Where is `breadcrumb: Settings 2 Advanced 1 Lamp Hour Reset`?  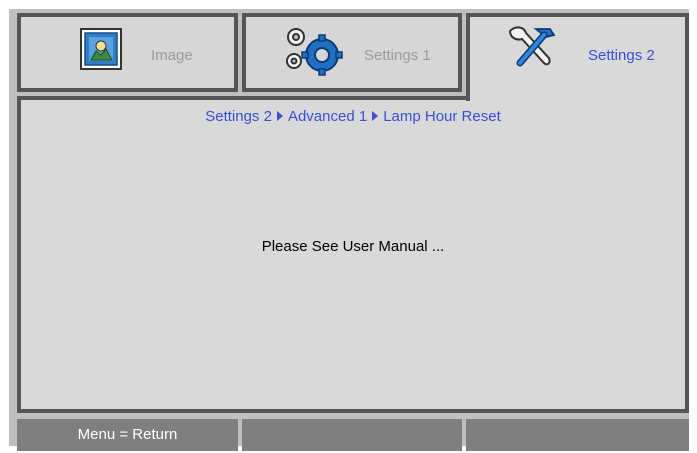 breadcrumb: Settings 2 Advanced 1 Lamp Hour Reset is located at coordinates (353, 116).